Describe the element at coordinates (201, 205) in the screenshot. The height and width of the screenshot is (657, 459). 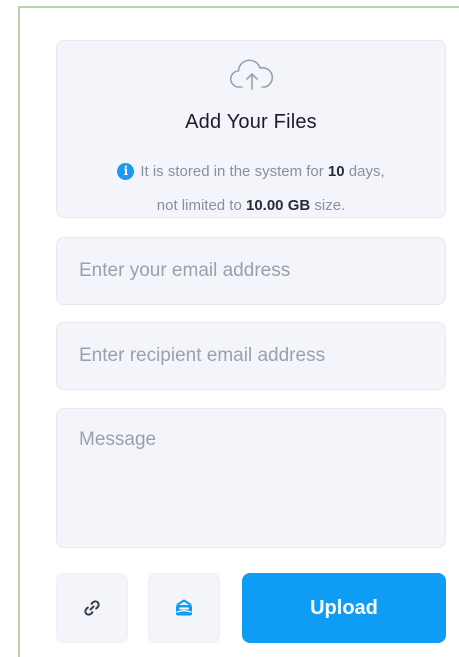
I see `info-text-3: not limited to` at that location.